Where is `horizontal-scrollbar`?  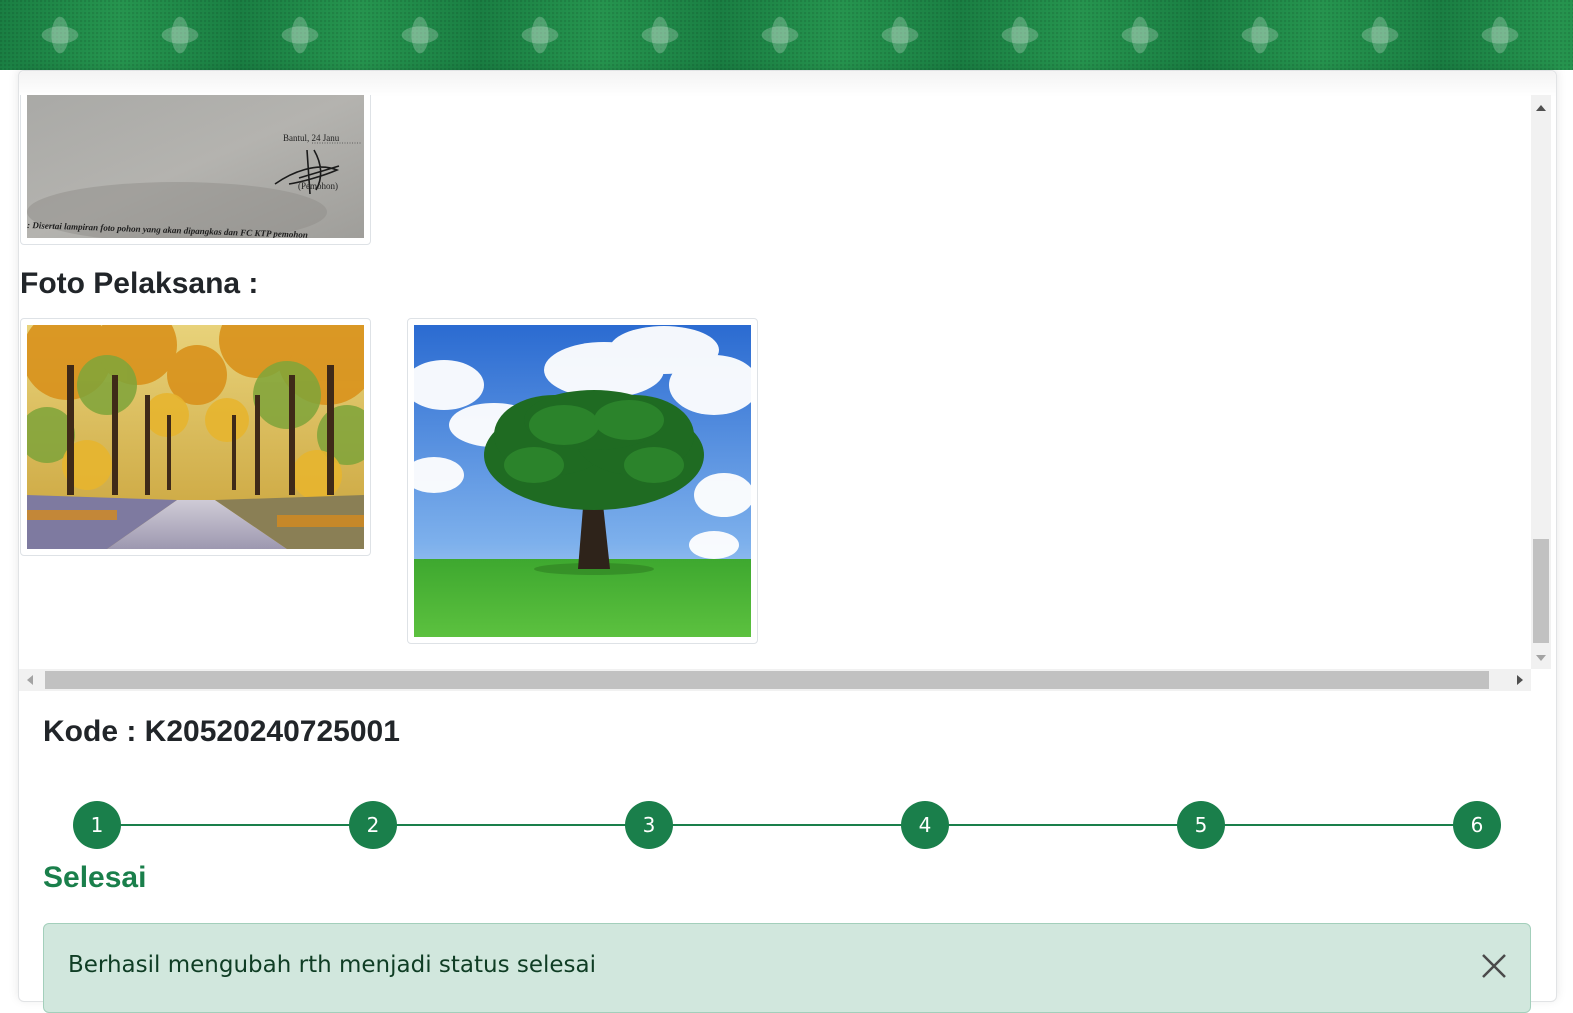
horizontal-scrollbar is located at coordinates (775, 680).